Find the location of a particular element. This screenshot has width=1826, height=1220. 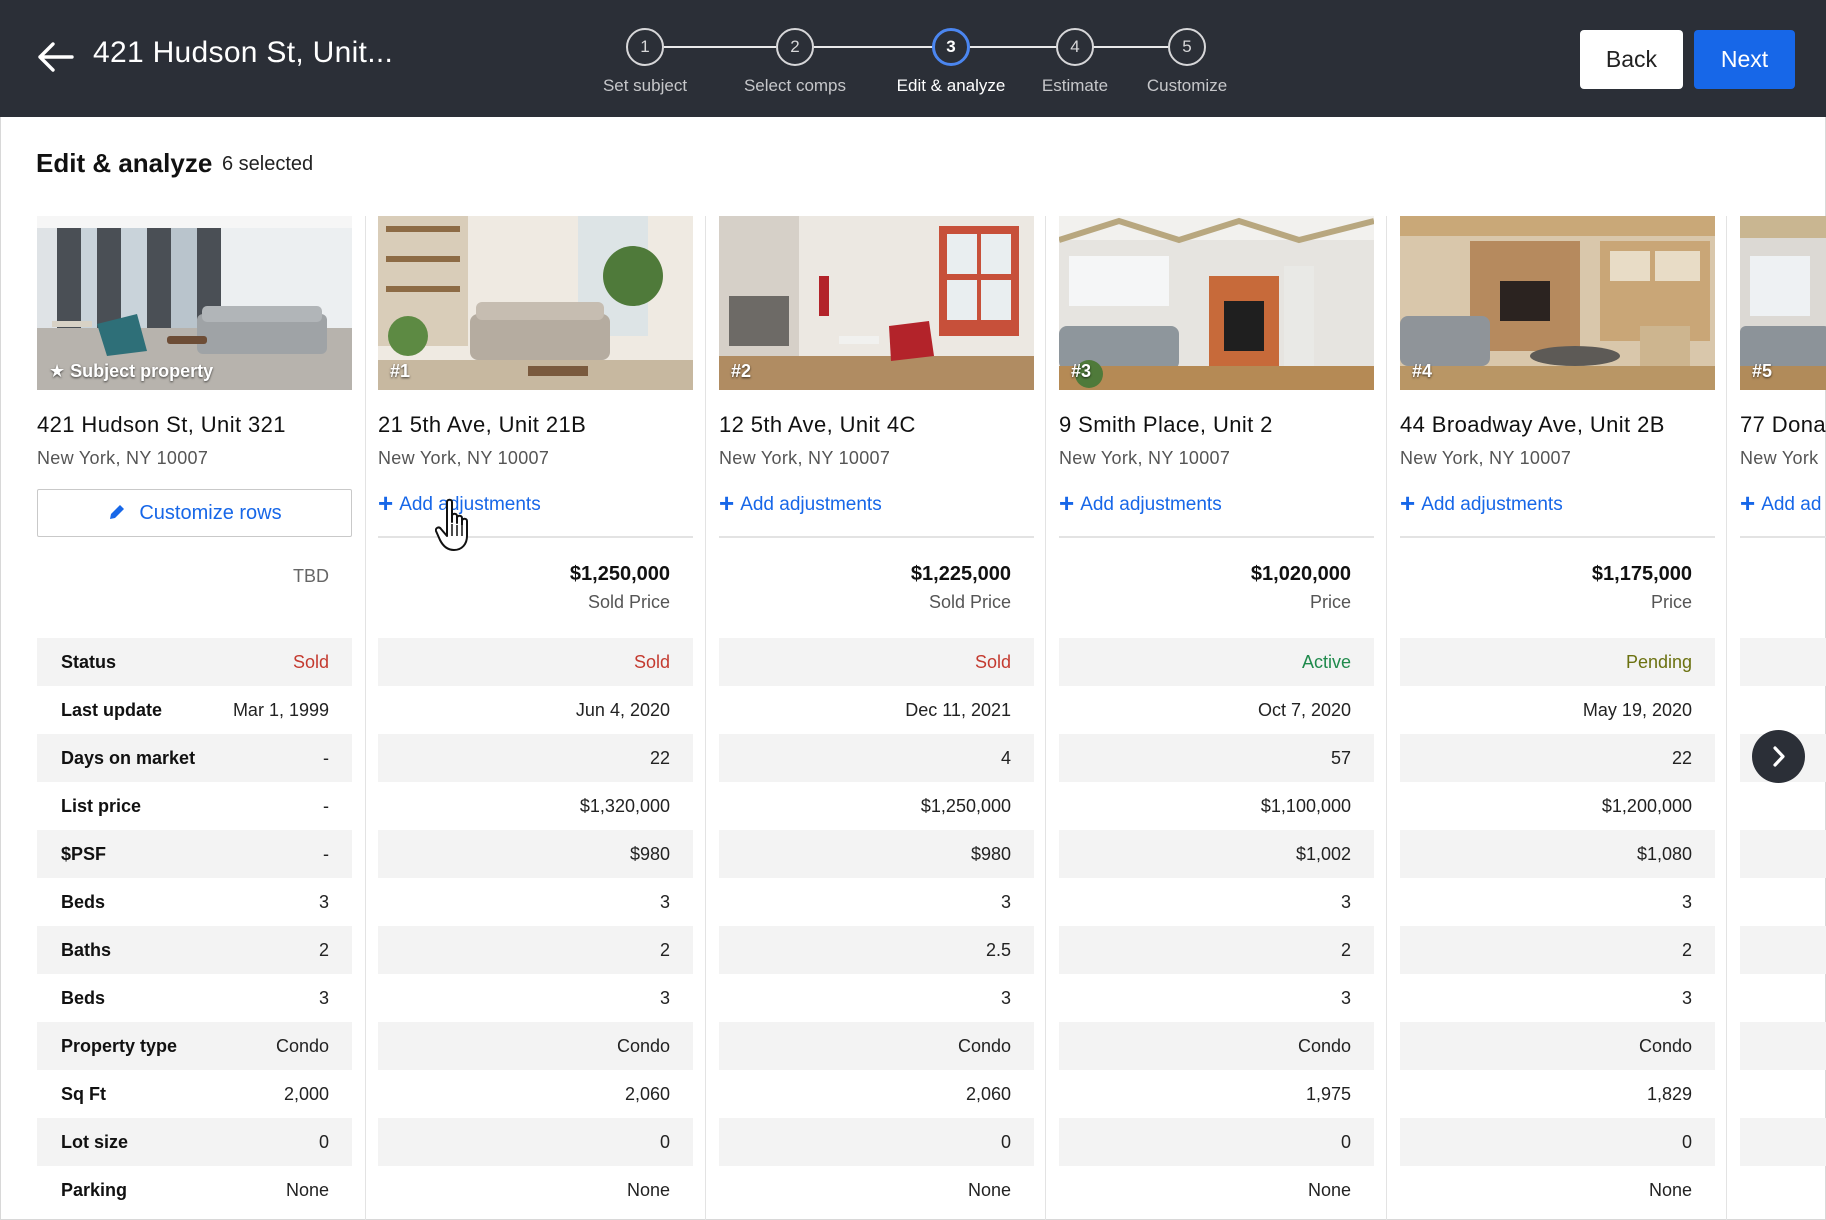

comp-badge: #1 is located at coordinates (400, 371).